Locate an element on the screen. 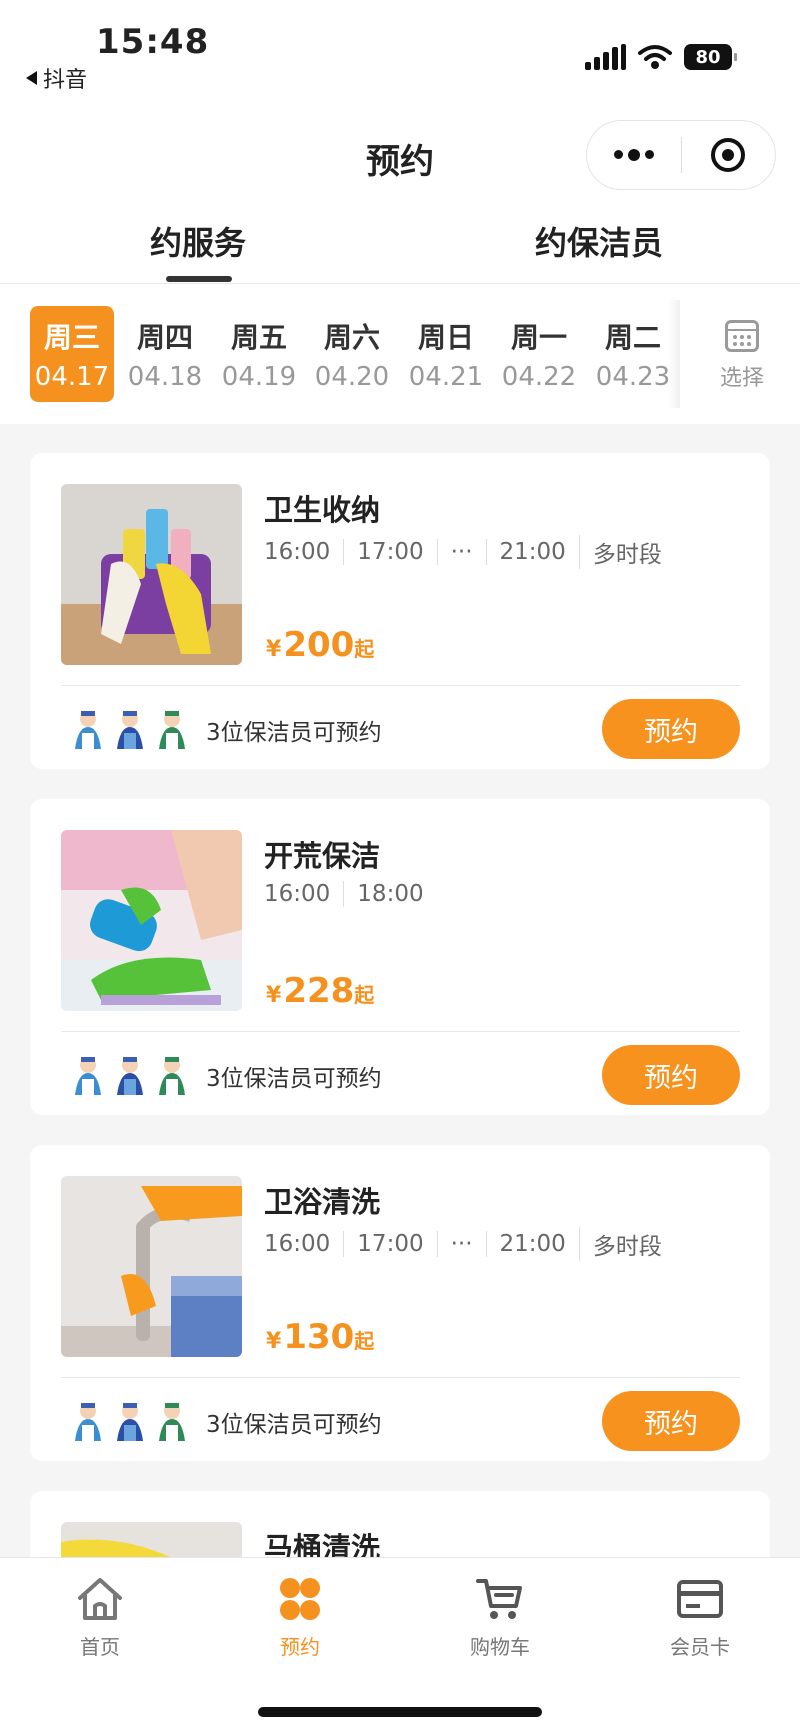 The image size is (800, 1733). booking-icon is located at coordinates (300, 1599).